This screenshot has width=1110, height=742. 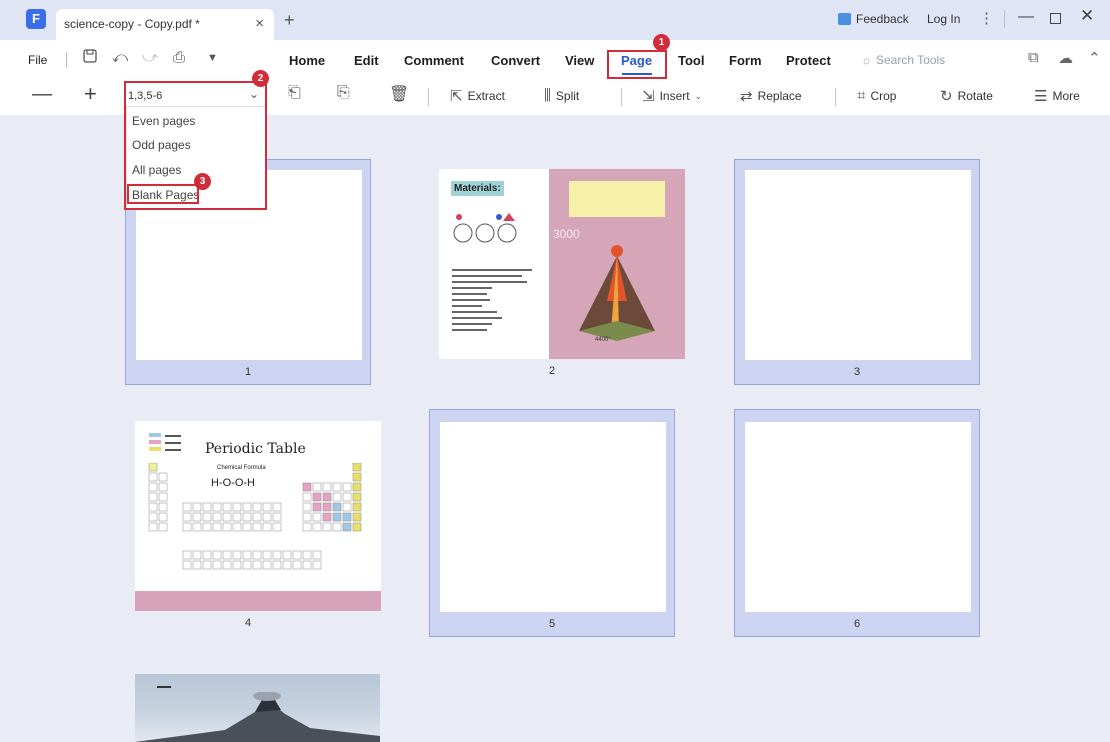 What do you see at coordinates (486, 96) in the screenshot?
I see `extract-label: Extract` at bounding box center [486, 96].